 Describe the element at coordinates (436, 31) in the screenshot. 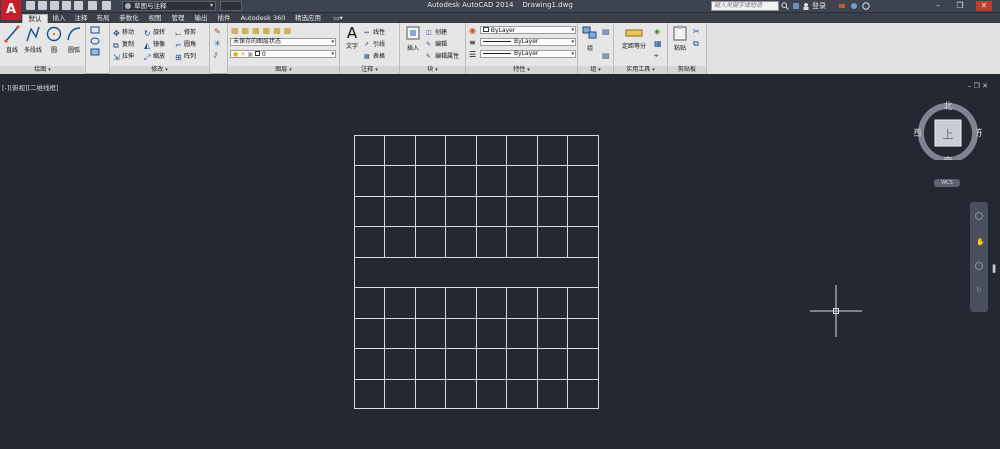

I see `create-block-tool: ◫ 创建` at that location.